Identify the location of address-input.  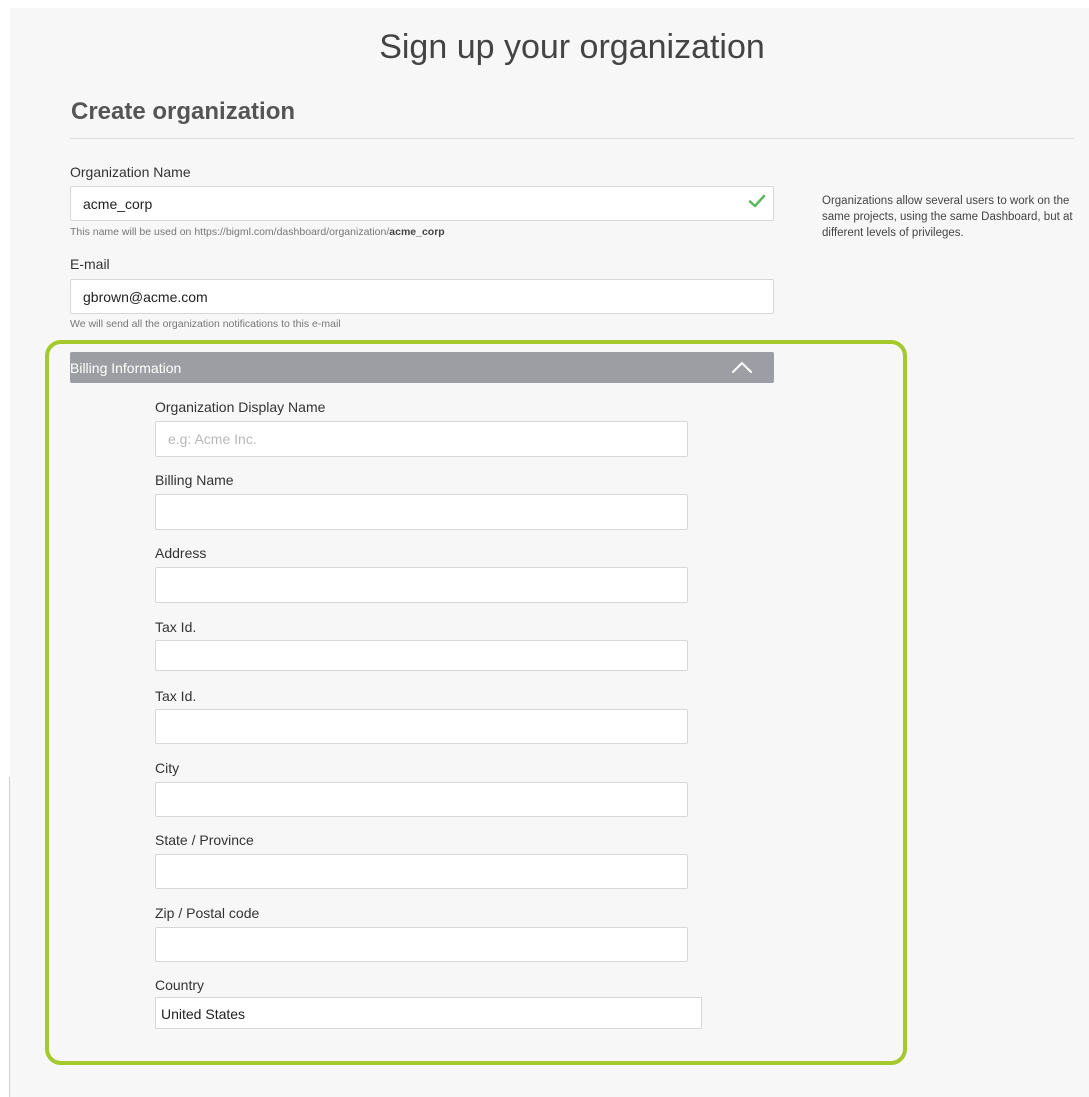
(421, 585).